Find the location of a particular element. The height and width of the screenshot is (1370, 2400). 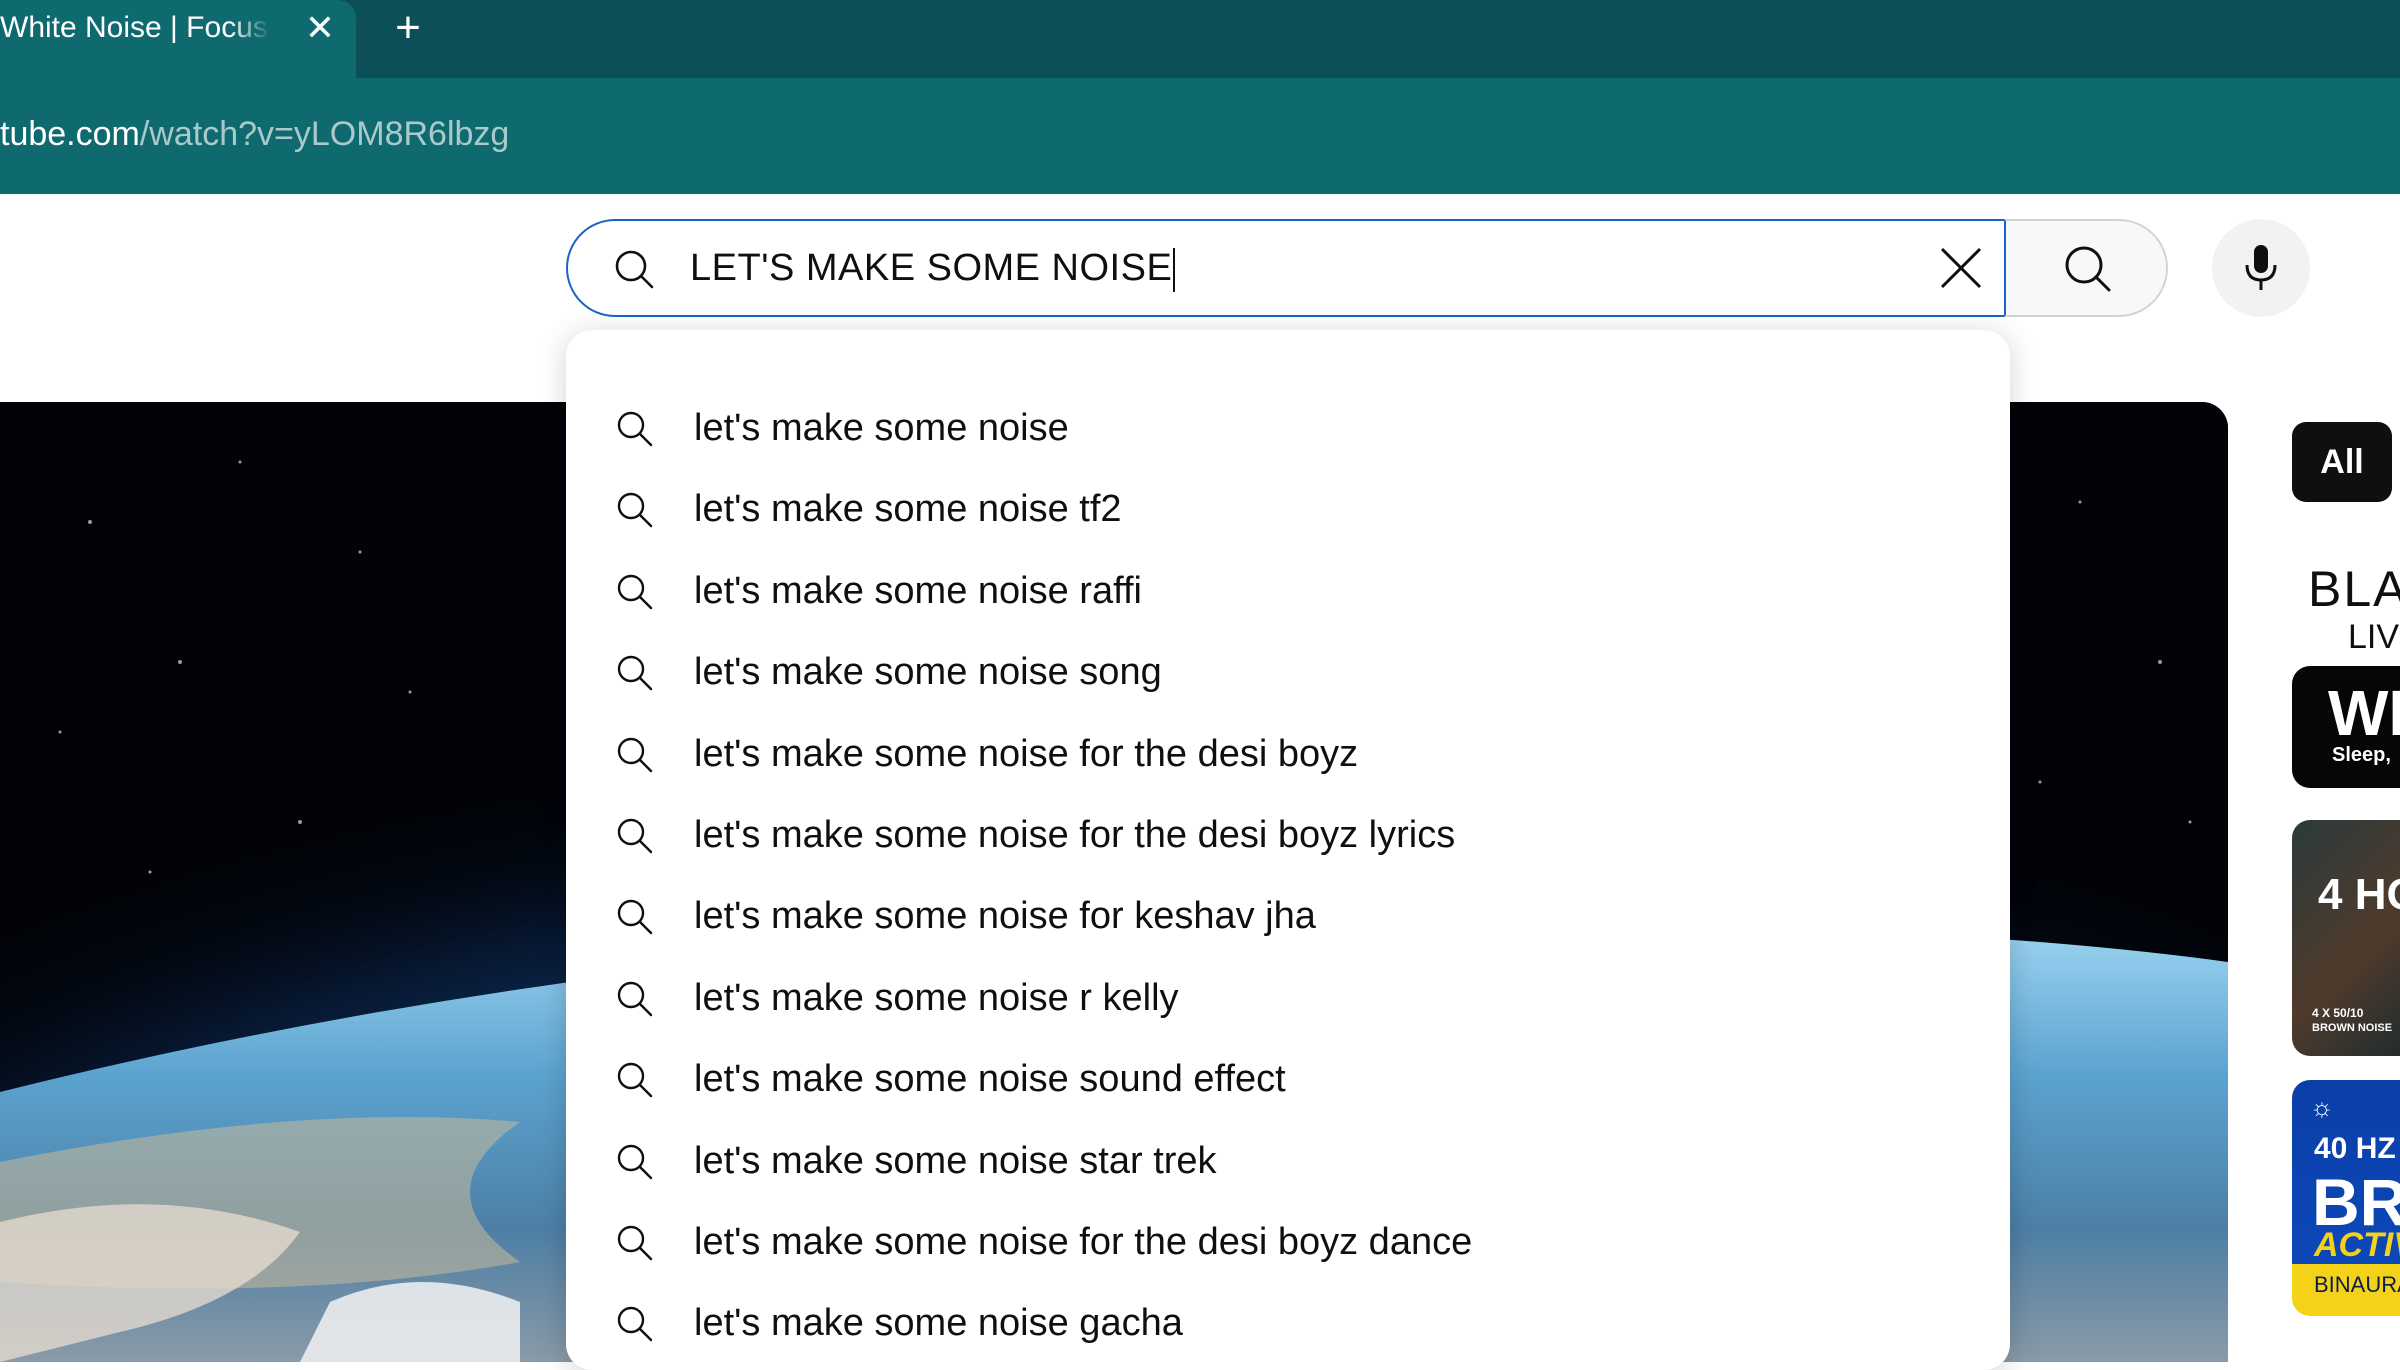

thumb1-title: BLA is located at coordinates (2354, 589).